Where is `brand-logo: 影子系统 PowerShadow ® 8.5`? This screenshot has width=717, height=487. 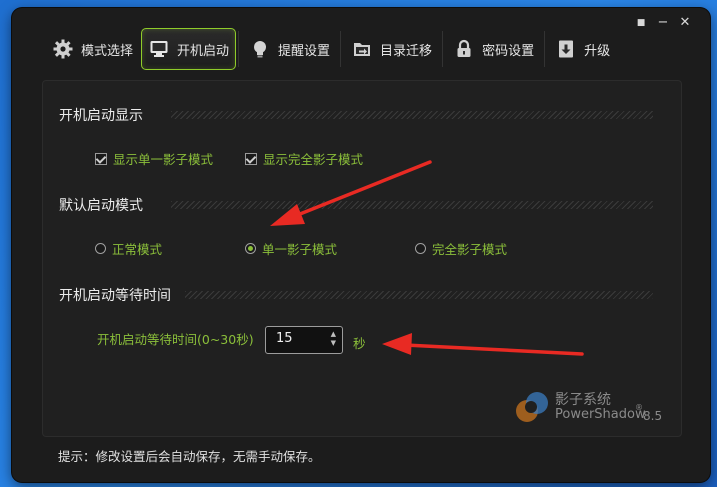 brand-logo: 影子系统 PowerShadow ® 8.5 is located at coordinates (587, 409).